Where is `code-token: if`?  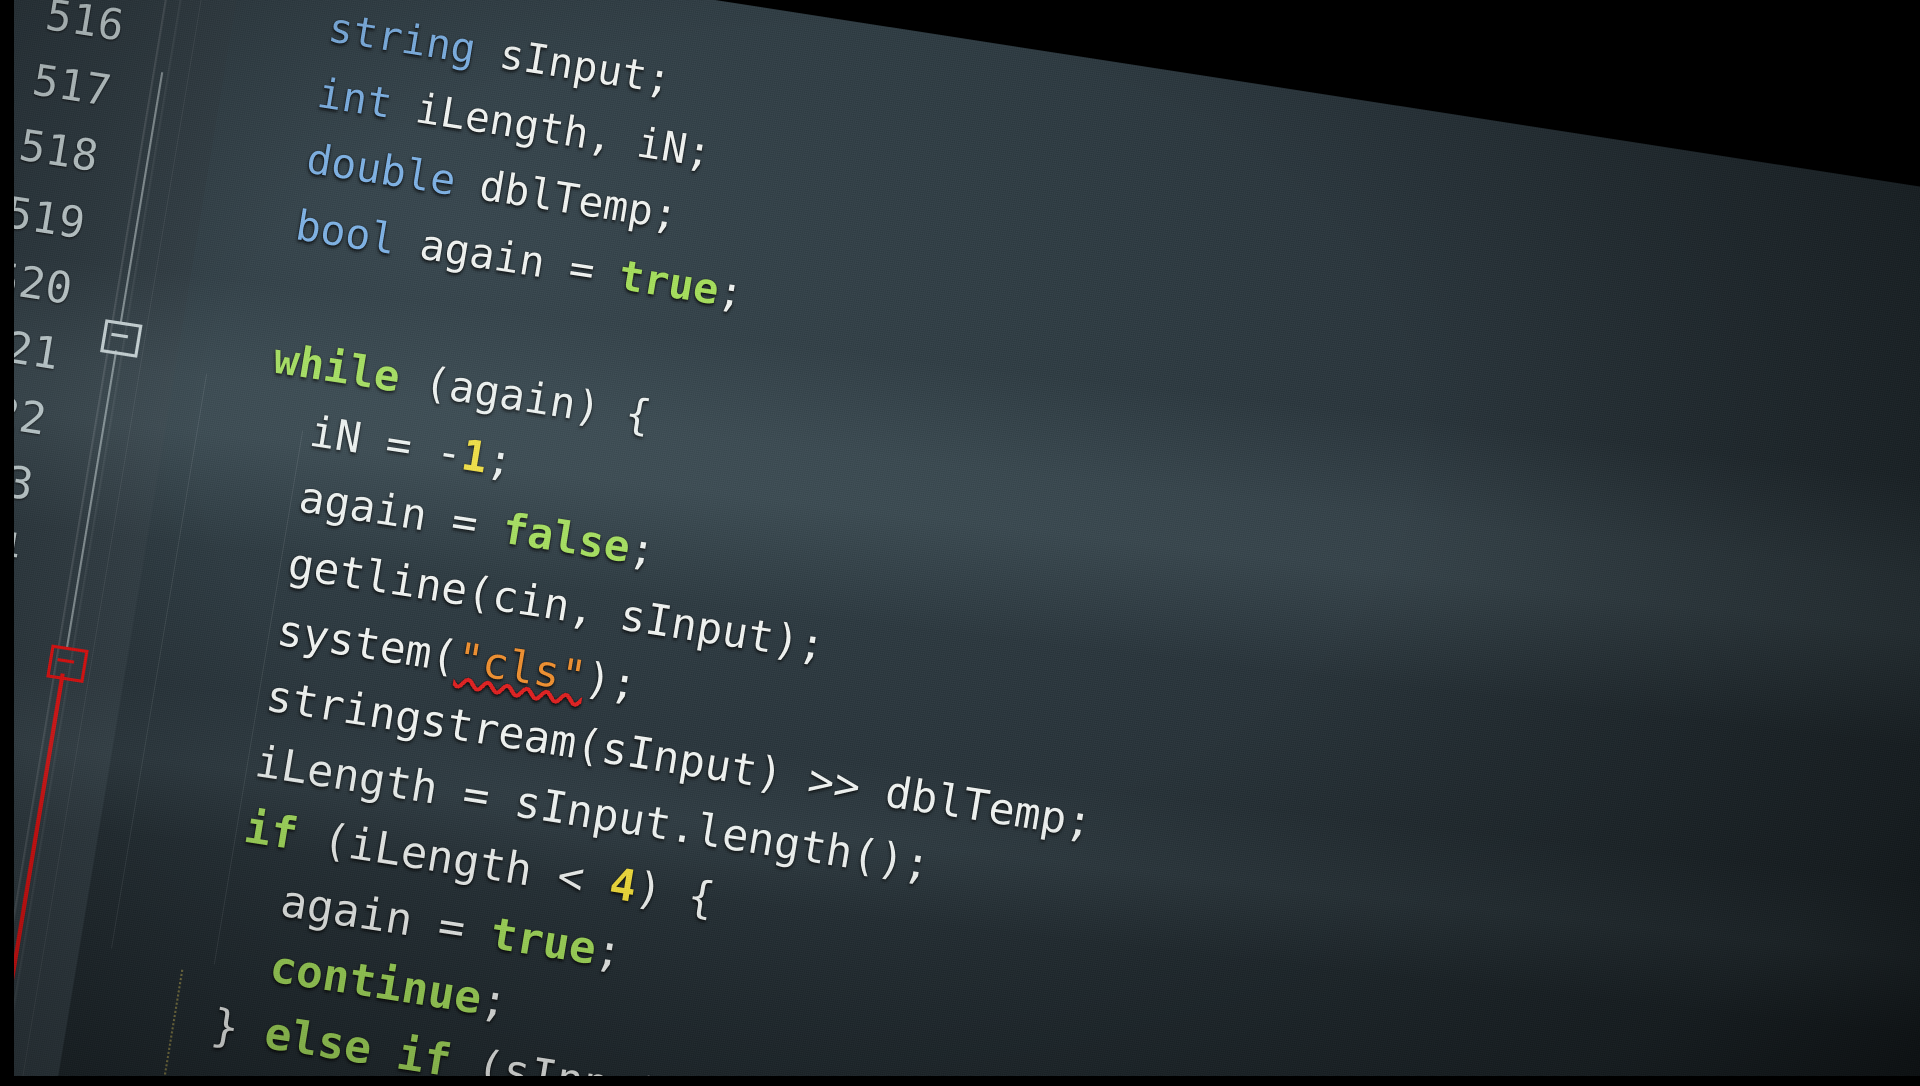
code-token: if is located at coordinates (271, 831).